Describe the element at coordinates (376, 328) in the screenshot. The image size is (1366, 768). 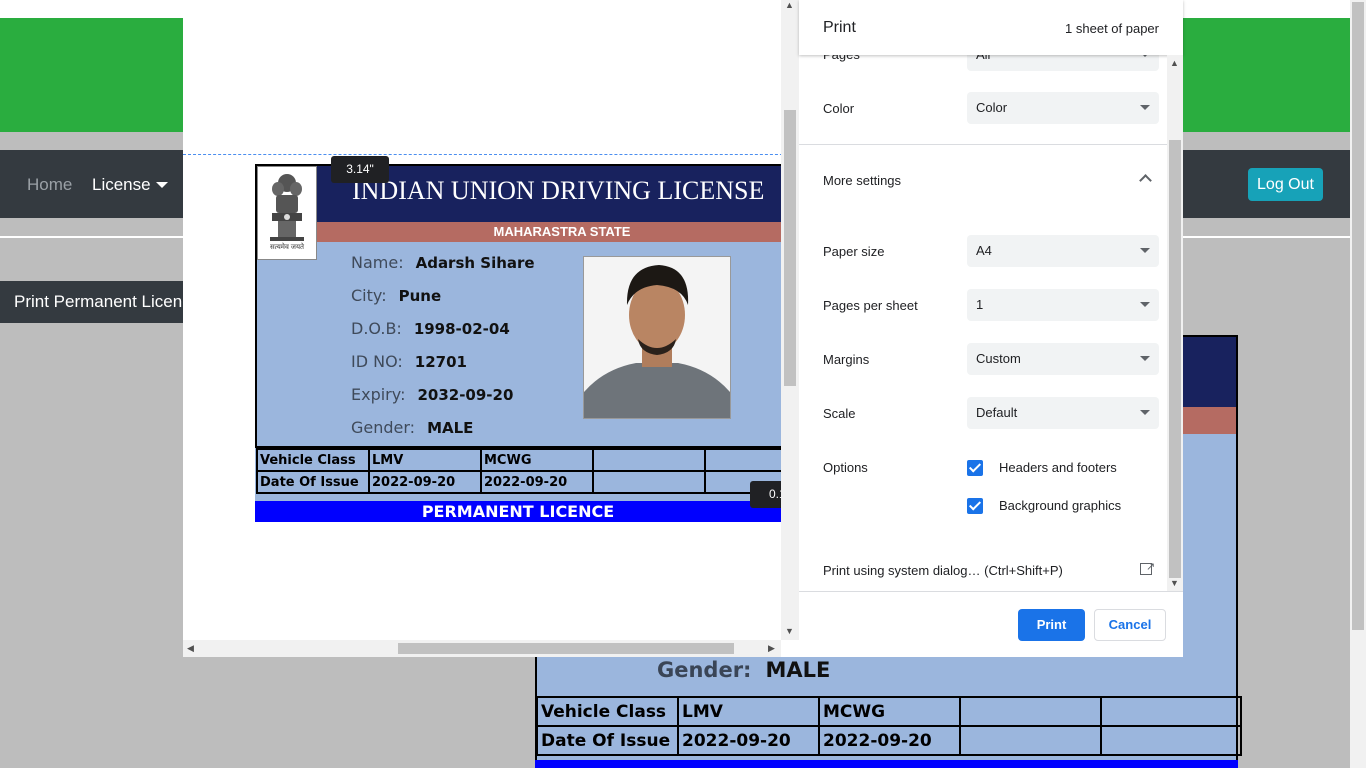
I see `field-label: D.O.B:` at that location.